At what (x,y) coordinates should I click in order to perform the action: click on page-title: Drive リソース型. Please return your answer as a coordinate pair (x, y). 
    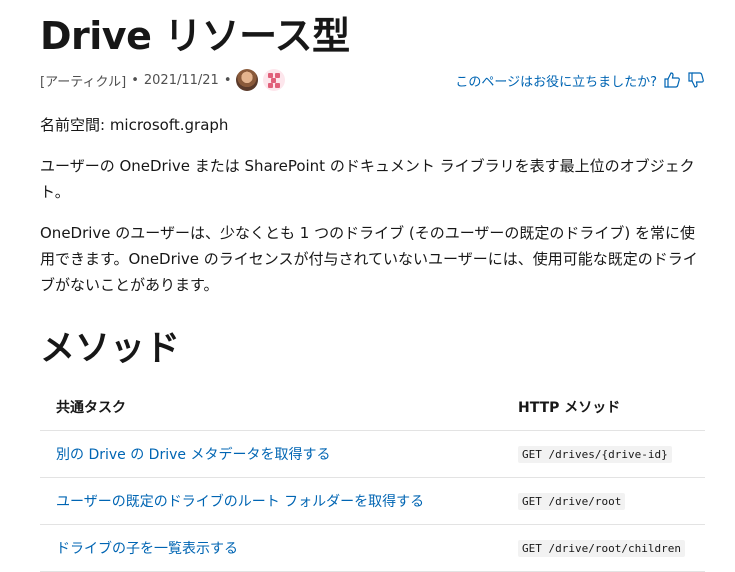
    Looking at the image, I should click on (195, 36).